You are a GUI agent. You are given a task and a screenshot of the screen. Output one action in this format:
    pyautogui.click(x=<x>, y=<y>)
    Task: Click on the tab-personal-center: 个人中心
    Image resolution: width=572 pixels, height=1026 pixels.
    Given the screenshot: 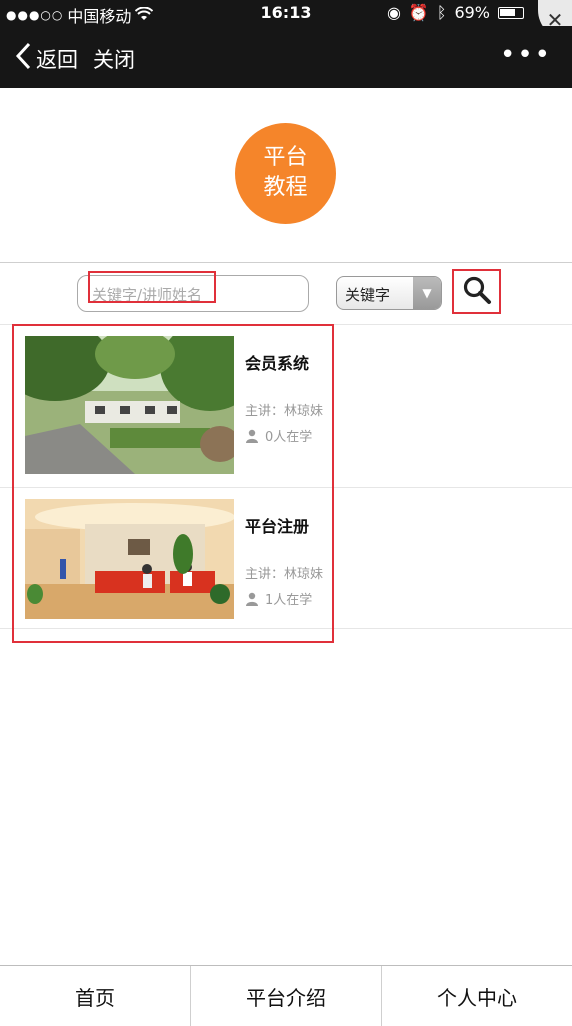 What is the action you would take?
    pyautogui.click(x=477, y=996)
    